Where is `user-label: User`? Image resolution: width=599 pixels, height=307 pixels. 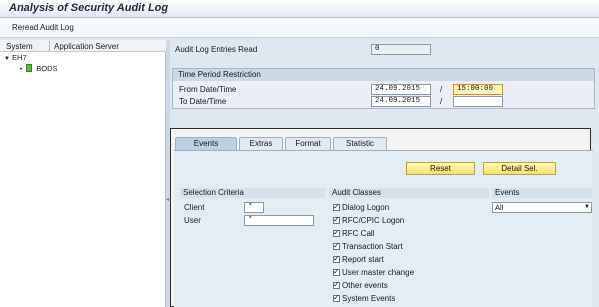
user-label: User is located at coordinates (192, 220).